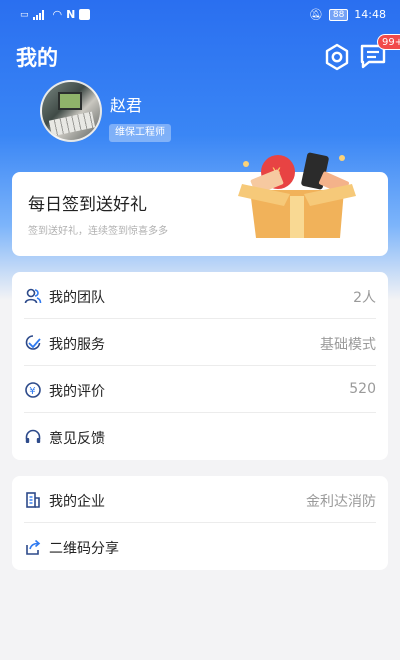 Image resolution: width=400 pixels, height=660 pixels. I want to click on gear-icon, so click(337, 57).